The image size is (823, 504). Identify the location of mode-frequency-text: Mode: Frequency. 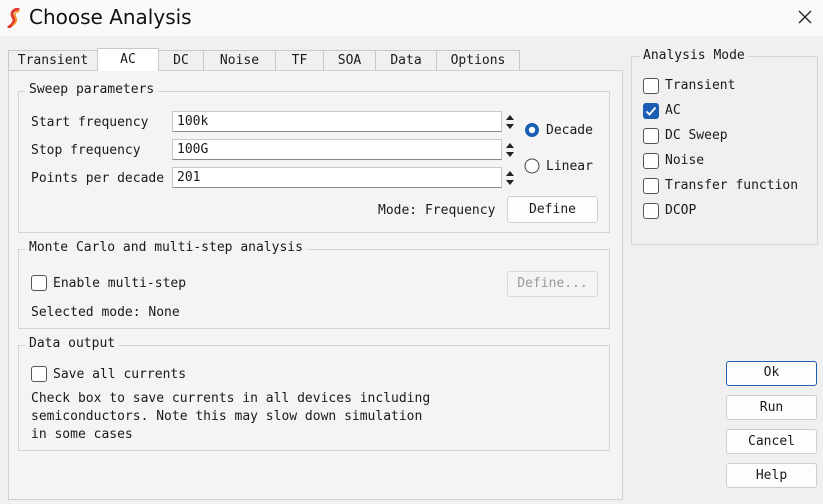
(437, 210).